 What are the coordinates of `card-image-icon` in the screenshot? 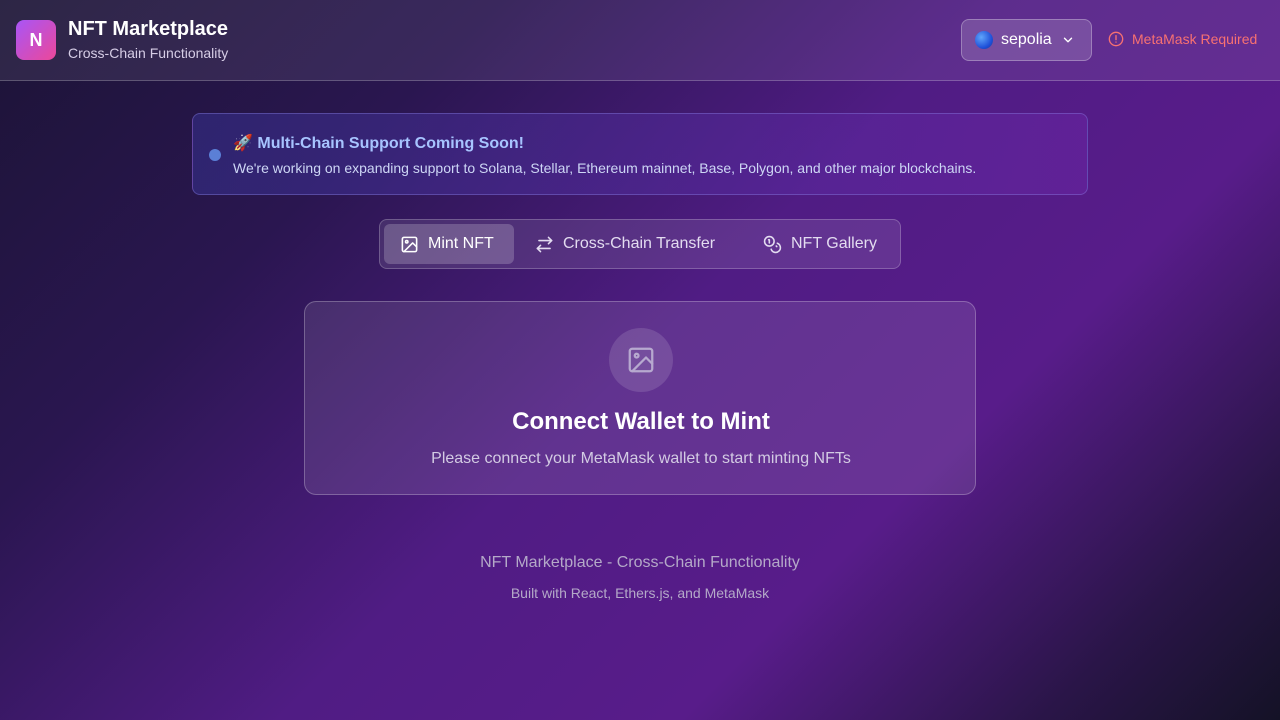 It's located at (641, 360).